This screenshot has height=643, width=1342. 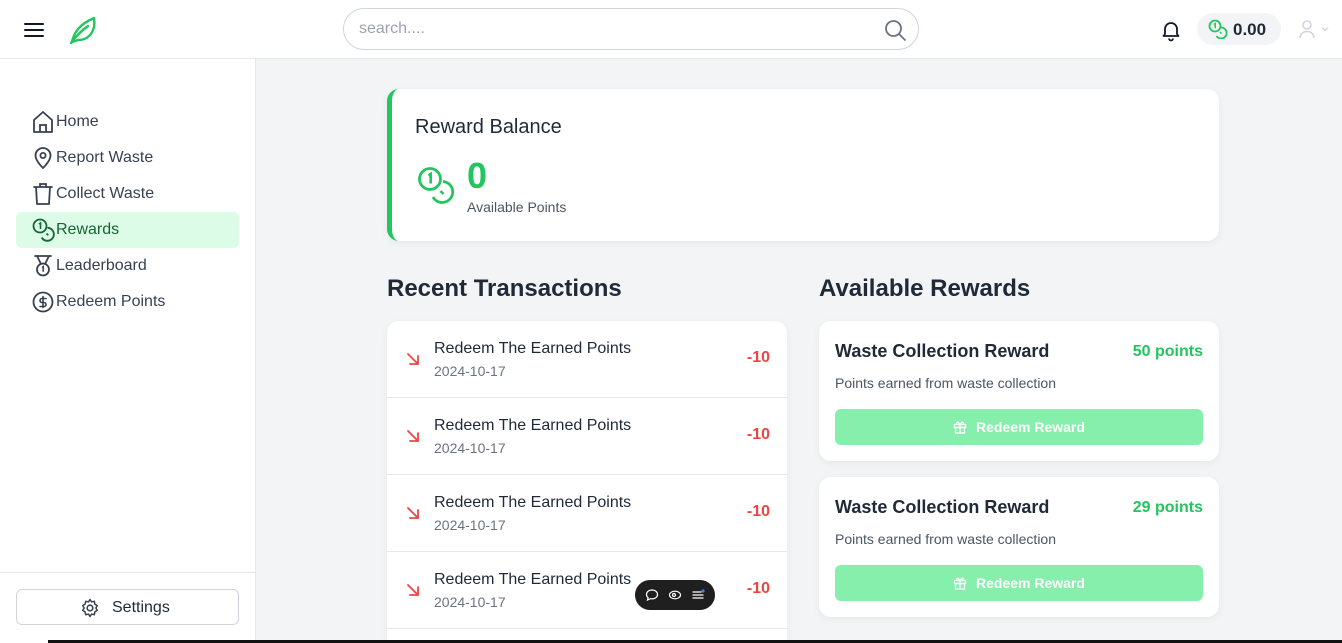 I want to click on leaf-logo-icon, so click(x=83, y=29).